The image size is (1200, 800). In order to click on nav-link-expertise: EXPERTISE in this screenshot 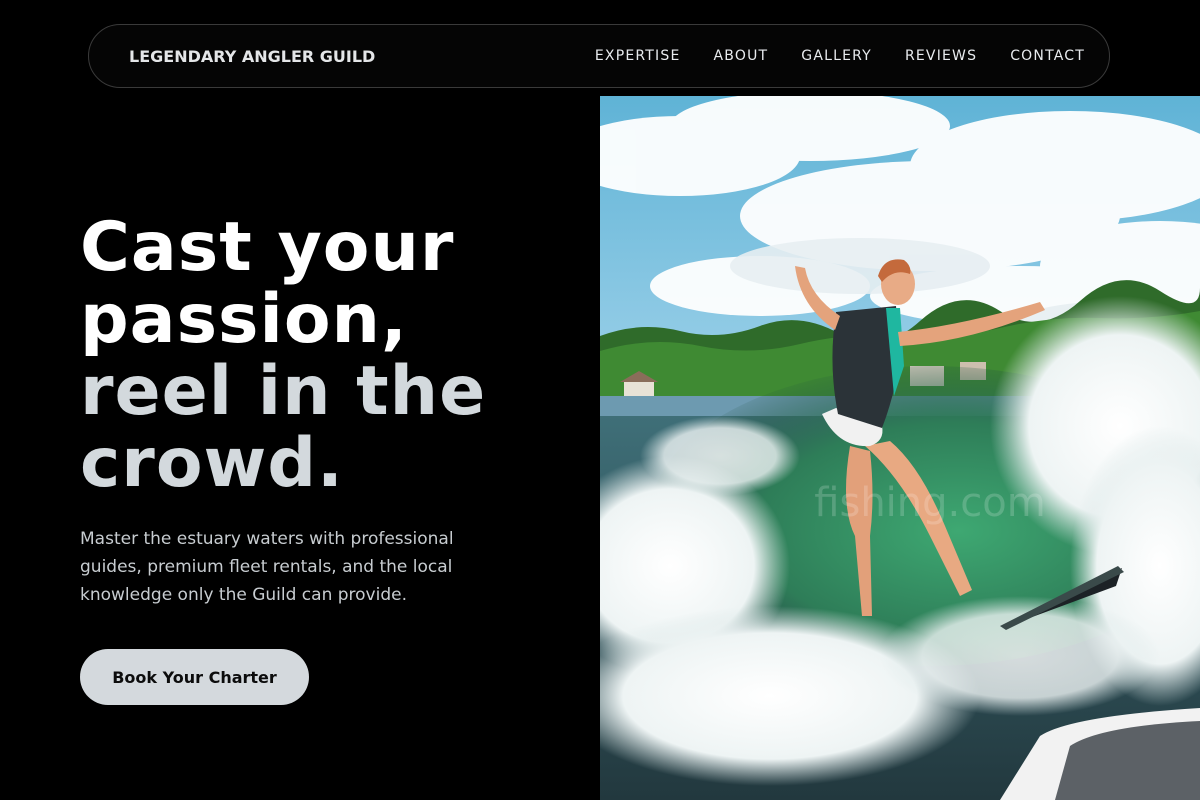, I will do `click(638, 56)`.